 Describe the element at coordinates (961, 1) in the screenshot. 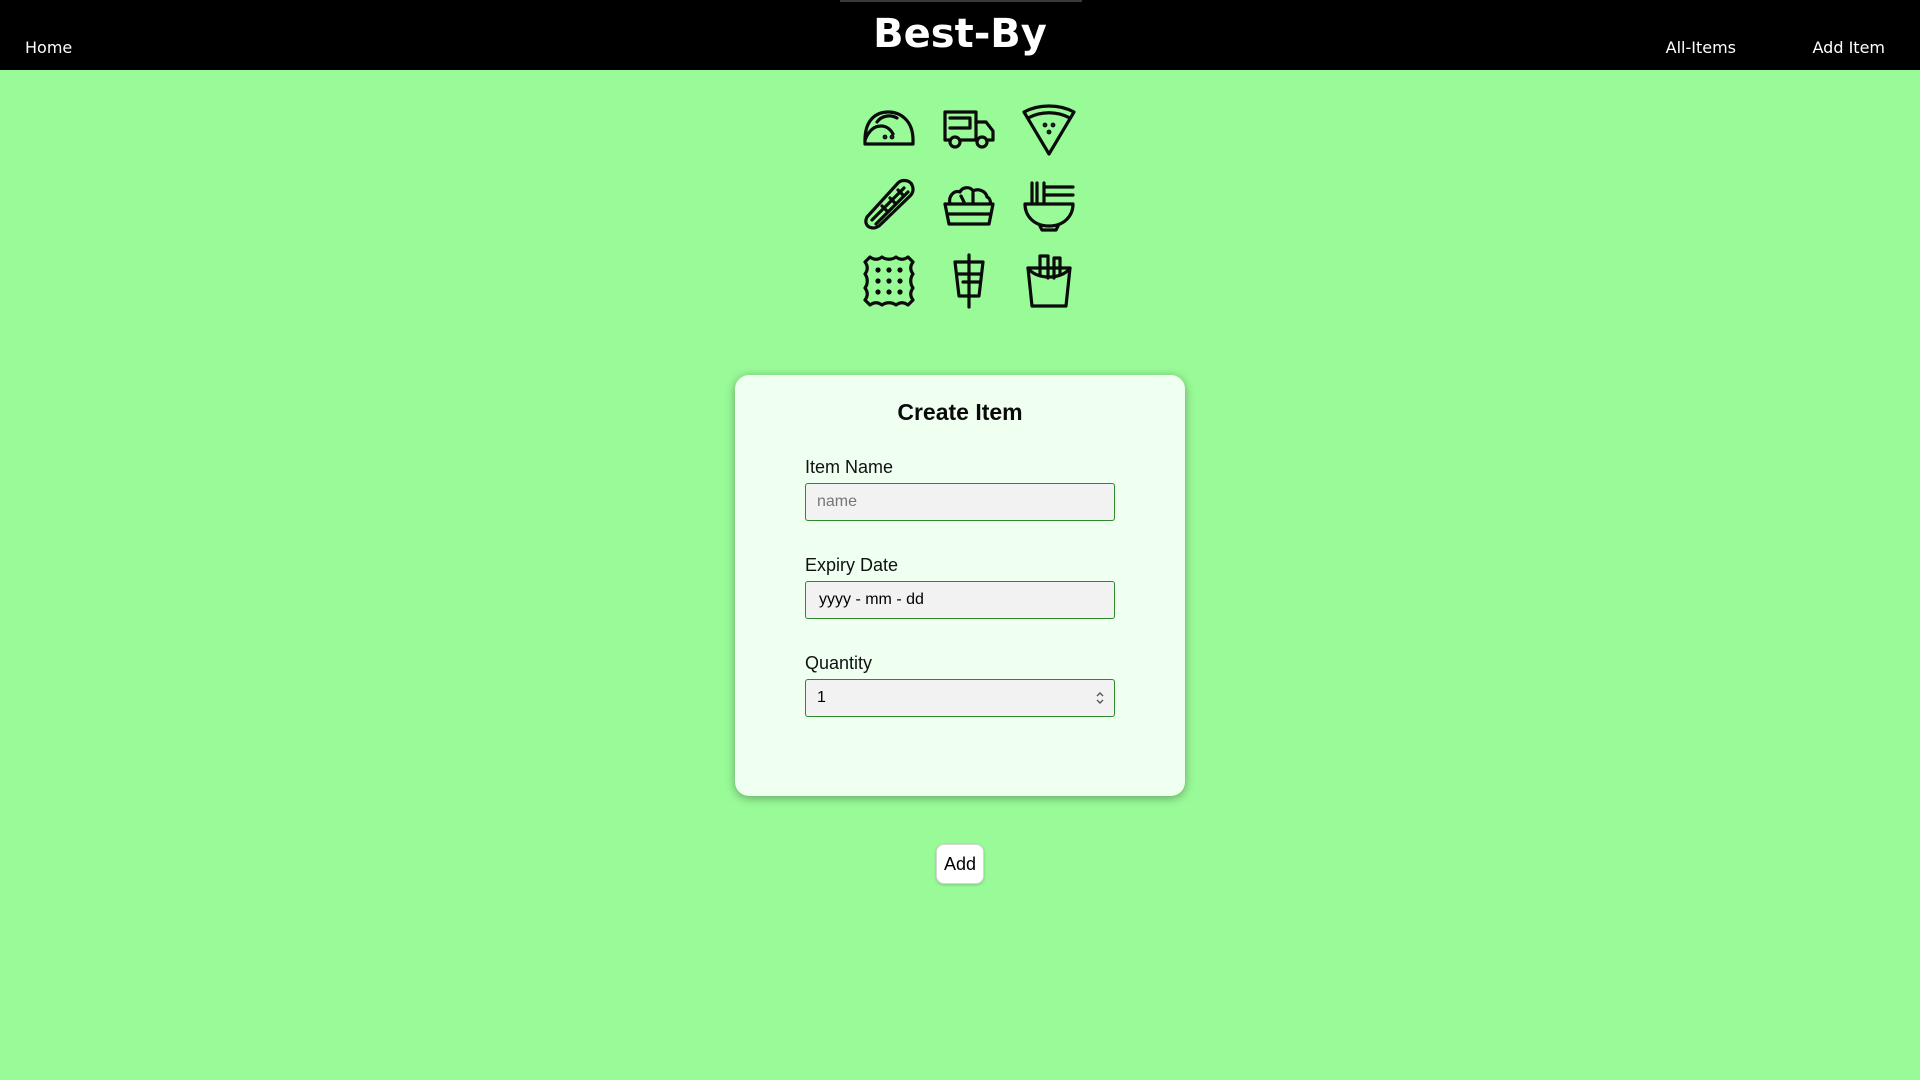

I see `navbar-accent-line` at that location.